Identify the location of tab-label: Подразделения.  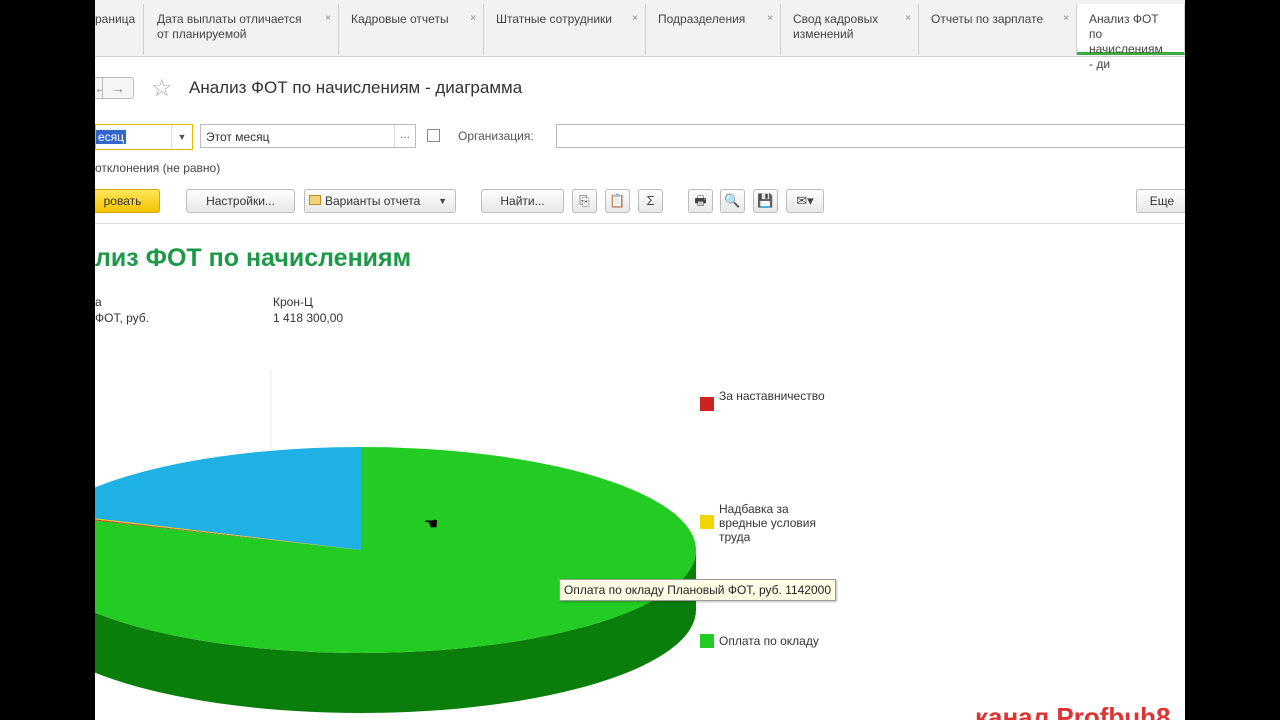
(702, 19).